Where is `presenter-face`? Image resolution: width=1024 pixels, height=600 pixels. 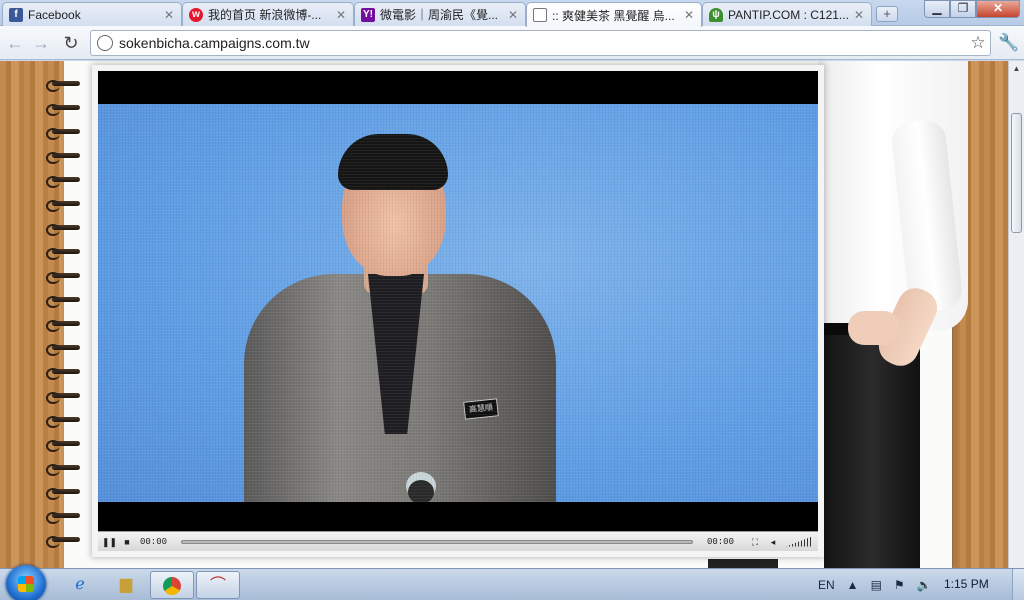 presenter-face is located at coordinates (394, 211).